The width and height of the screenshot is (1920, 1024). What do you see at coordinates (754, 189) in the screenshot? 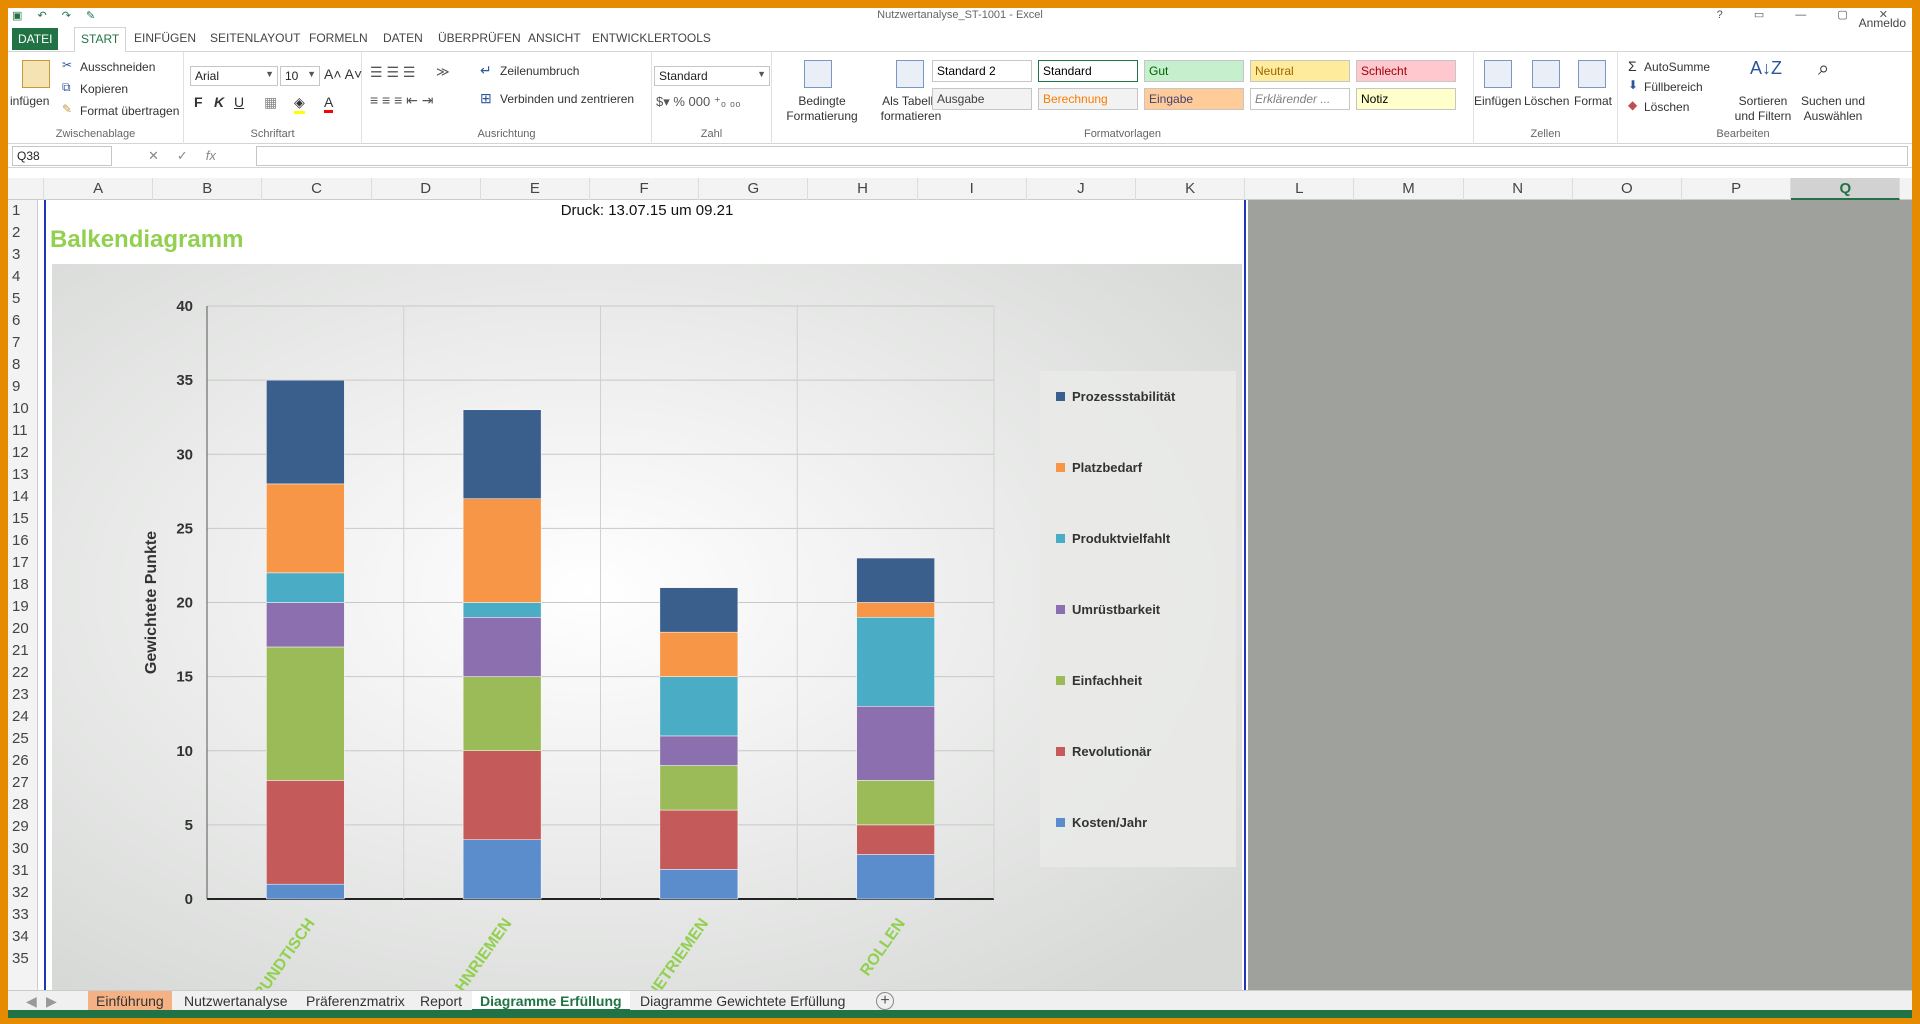
I see `column-header: G` at bounding box center [754, 189].